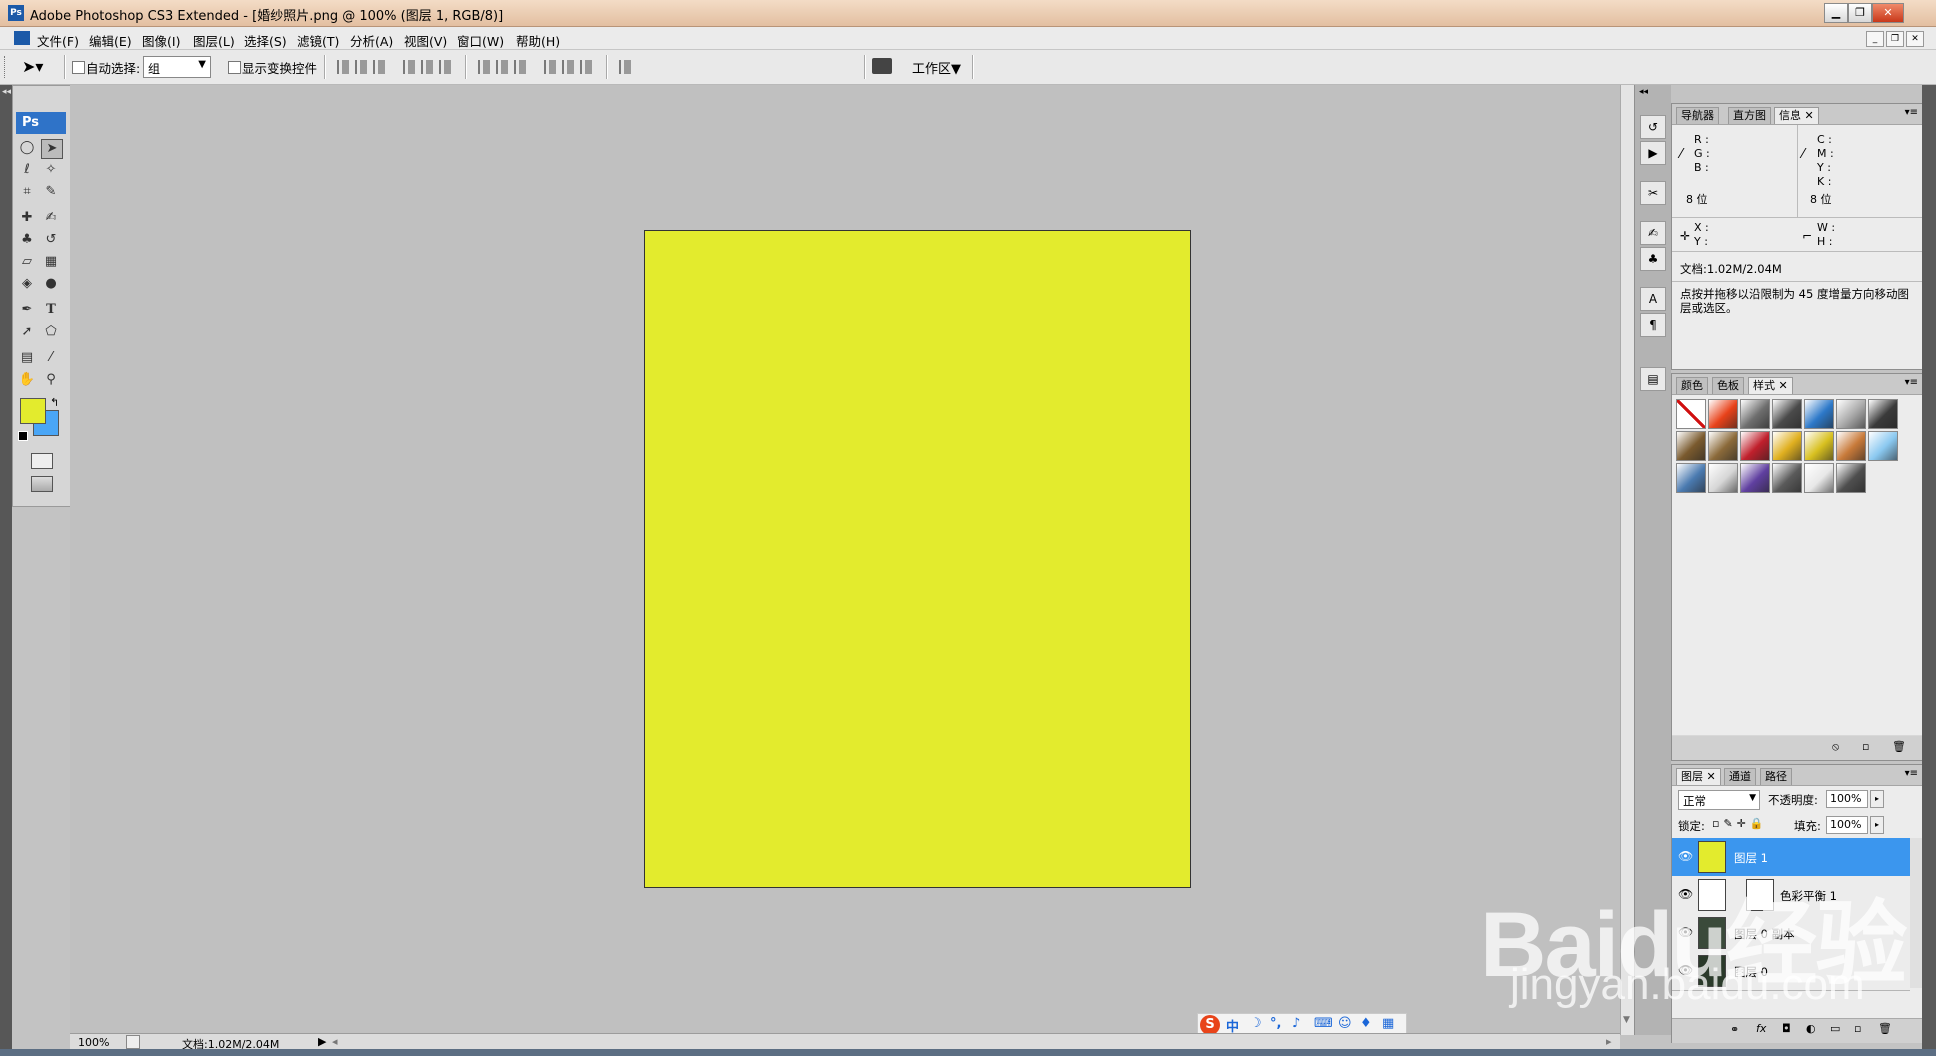 This screenshot has width=1936, height=1056. Describe the element at coordinates (1761, 1028) in the screenshot. I see `layer-style-icon: fx` at that location.